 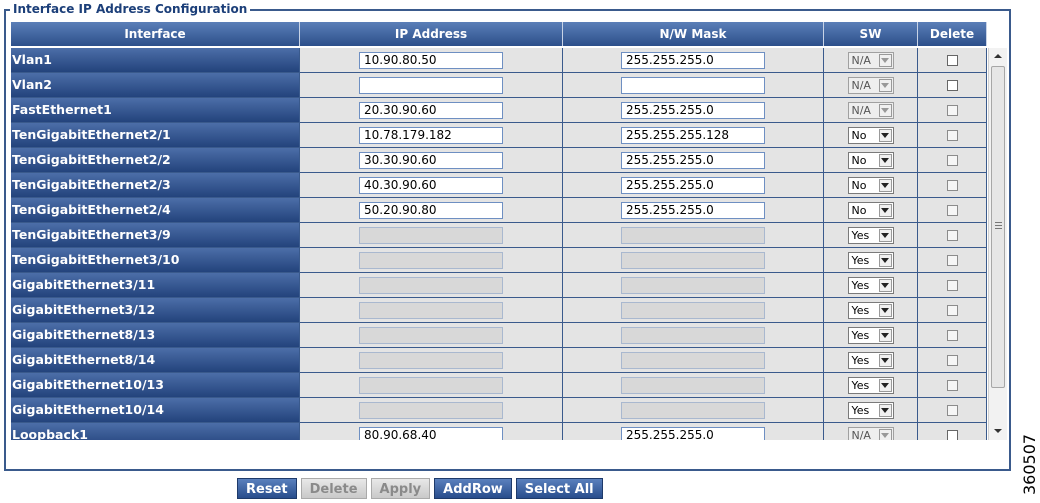 I want to click on ip-address-input: 80.90.68.40, so click(x=431, y=433).